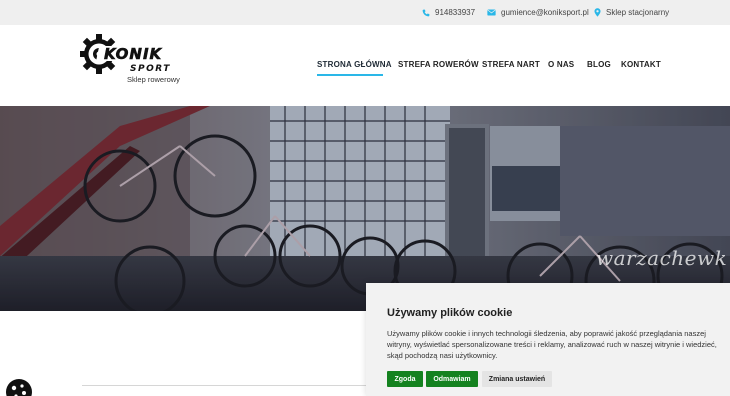 The width and height of the screenshot is (730, 396). What do you see at coordinates (227, 385) in the screenshot?
I see `content-divider` at bounding box center [227, 385].